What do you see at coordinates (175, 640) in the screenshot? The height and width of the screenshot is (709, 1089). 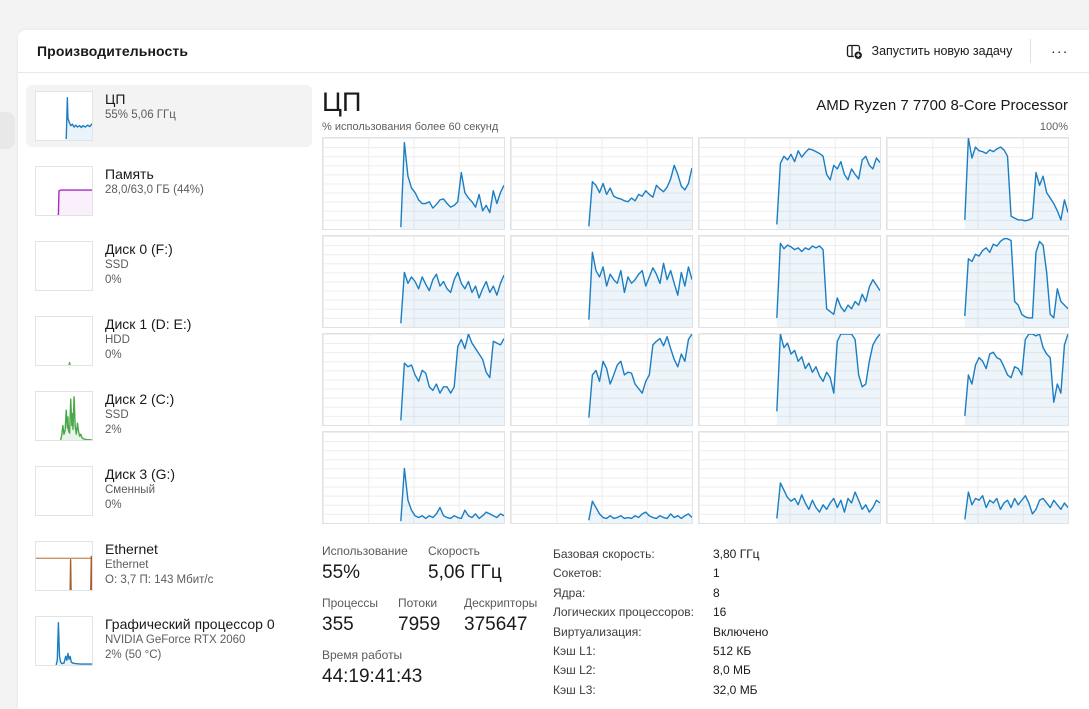 I see `sidebar-item-subline: NVIDIA GeForce RTX 2060` at bounding box center [175, 640].